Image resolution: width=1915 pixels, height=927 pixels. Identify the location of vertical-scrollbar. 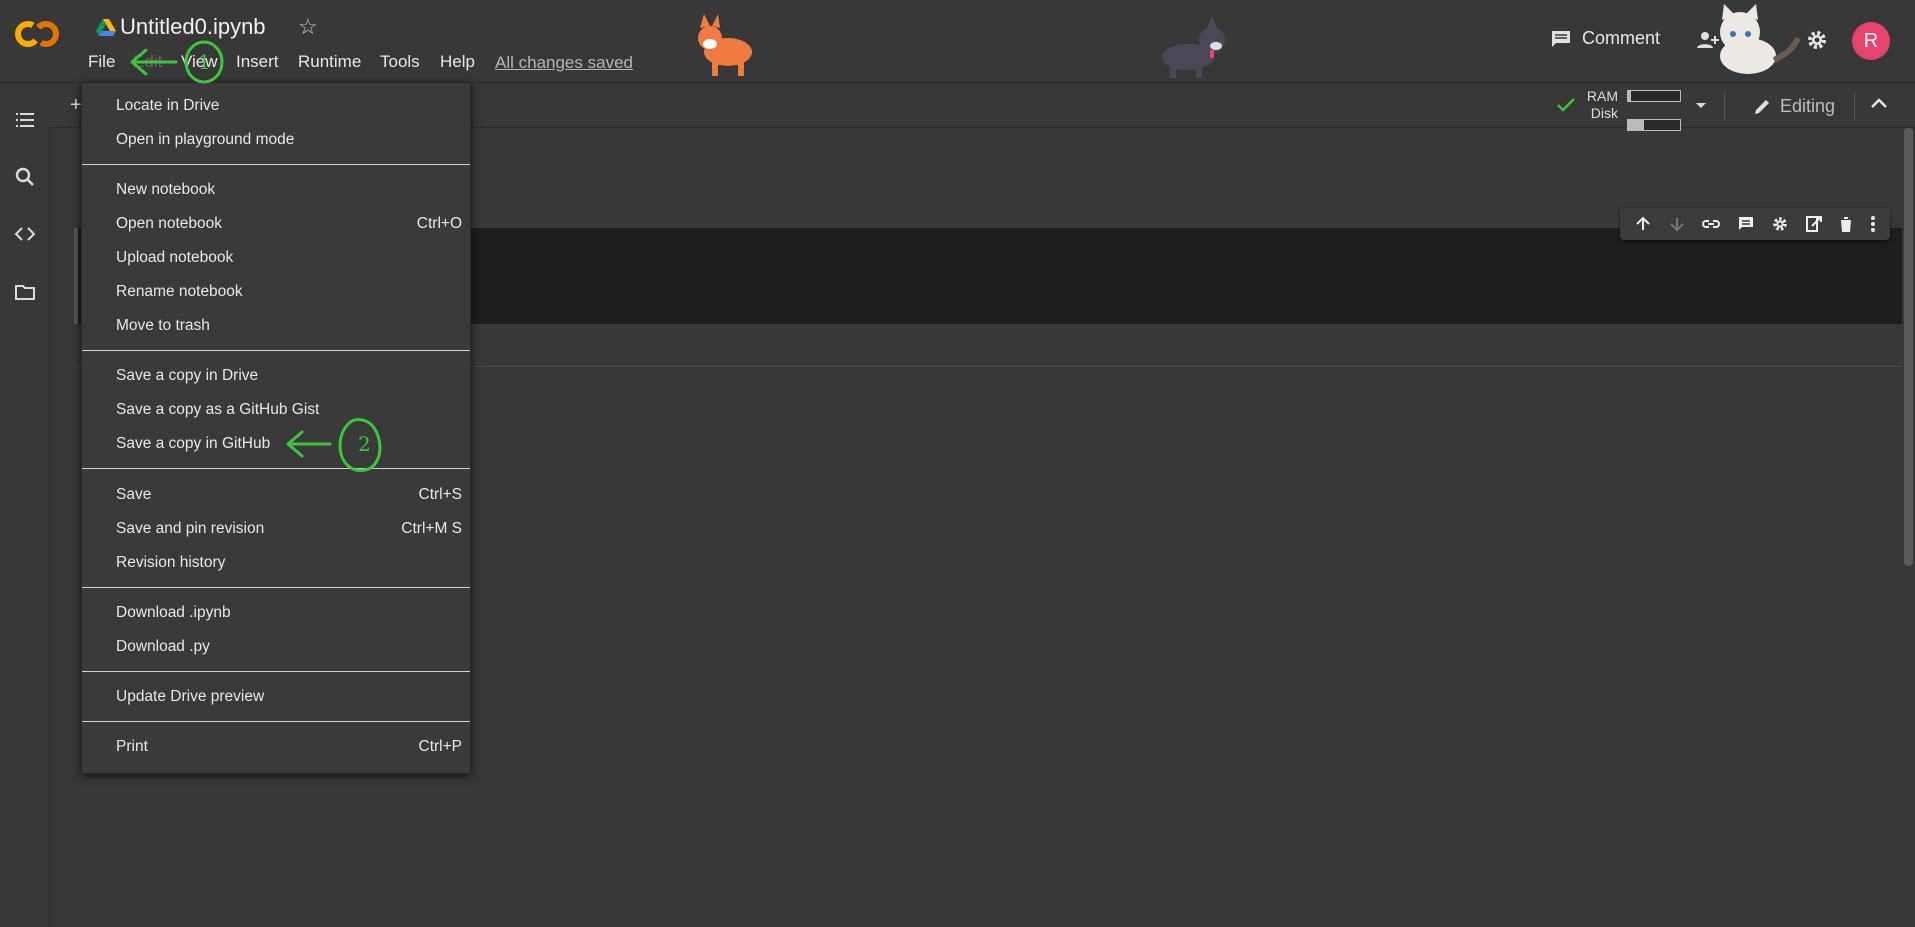
(1908, 347).